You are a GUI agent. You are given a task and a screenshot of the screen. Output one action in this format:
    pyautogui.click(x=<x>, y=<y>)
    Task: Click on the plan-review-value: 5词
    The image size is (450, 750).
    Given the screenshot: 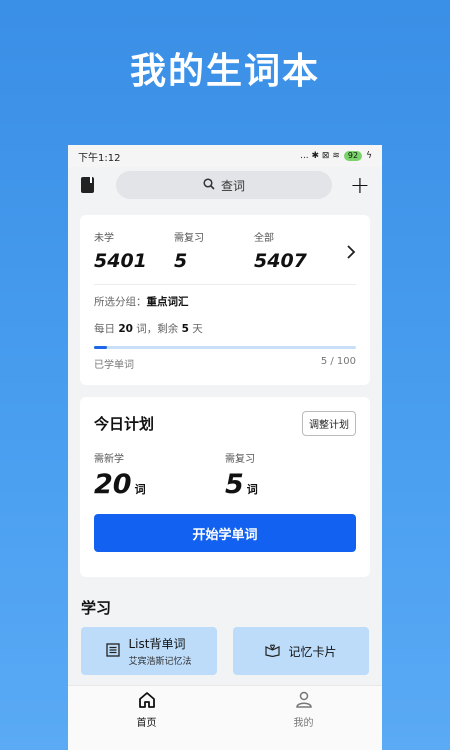 What is the action you would take?
    pyautogui.click(x=290, y=484)
    